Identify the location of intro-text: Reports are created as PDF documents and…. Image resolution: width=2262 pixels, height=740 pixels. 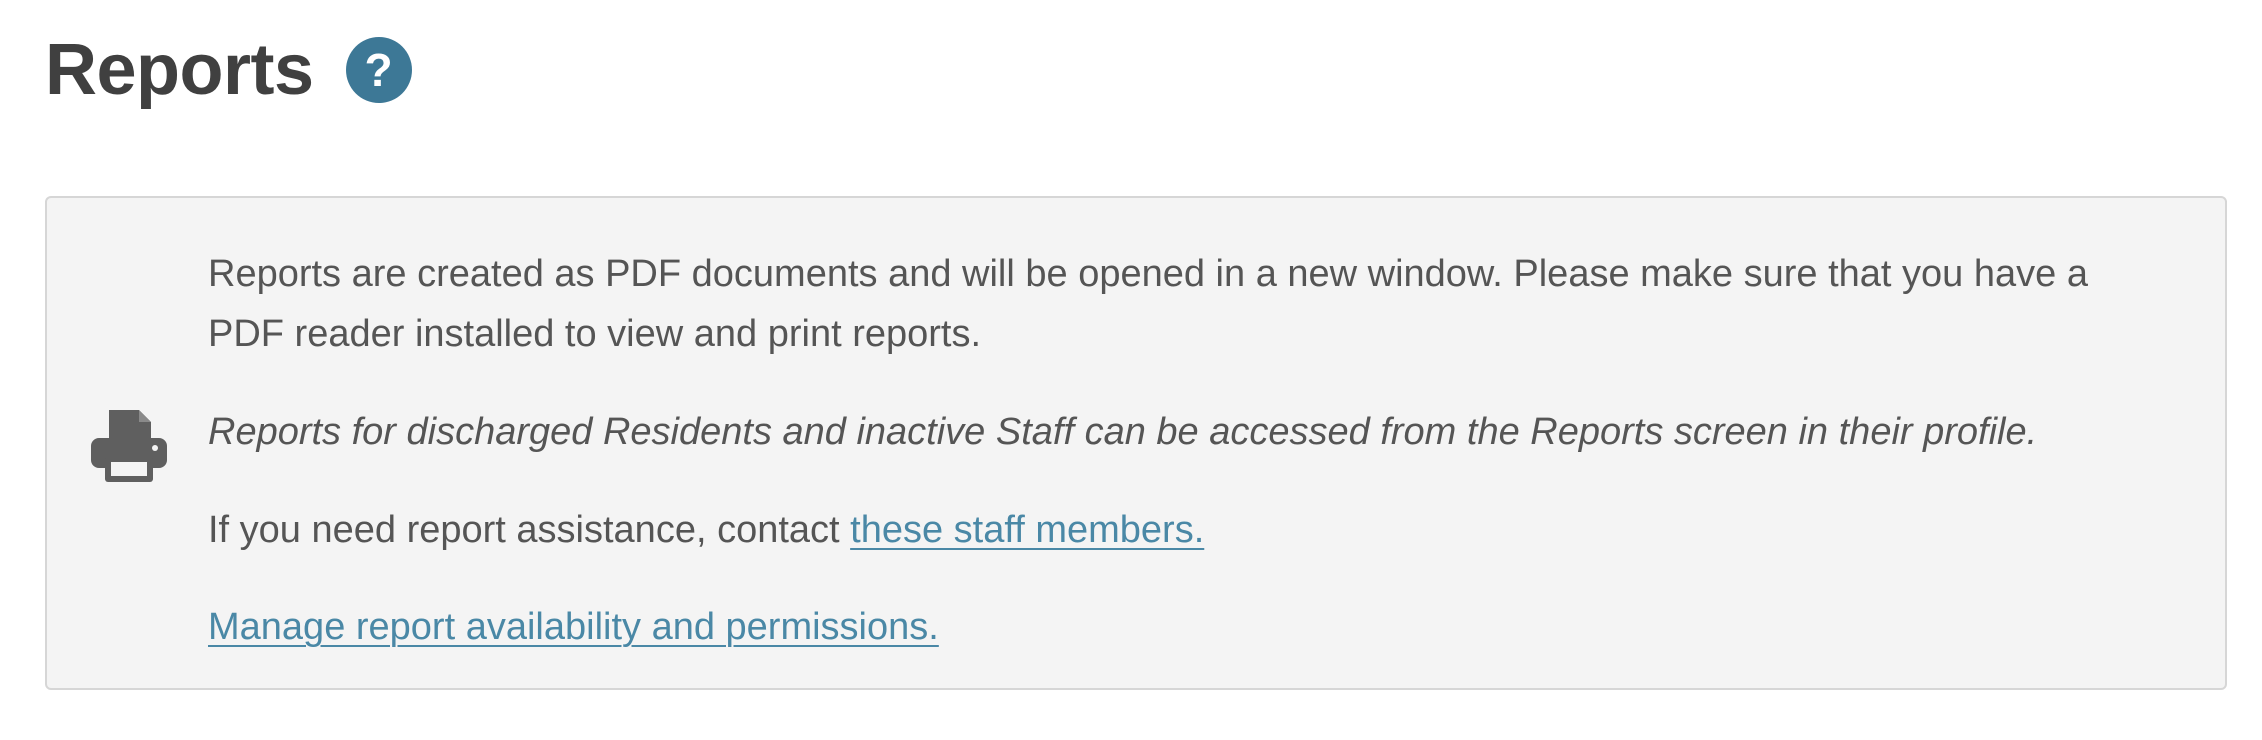
(1148, 304).